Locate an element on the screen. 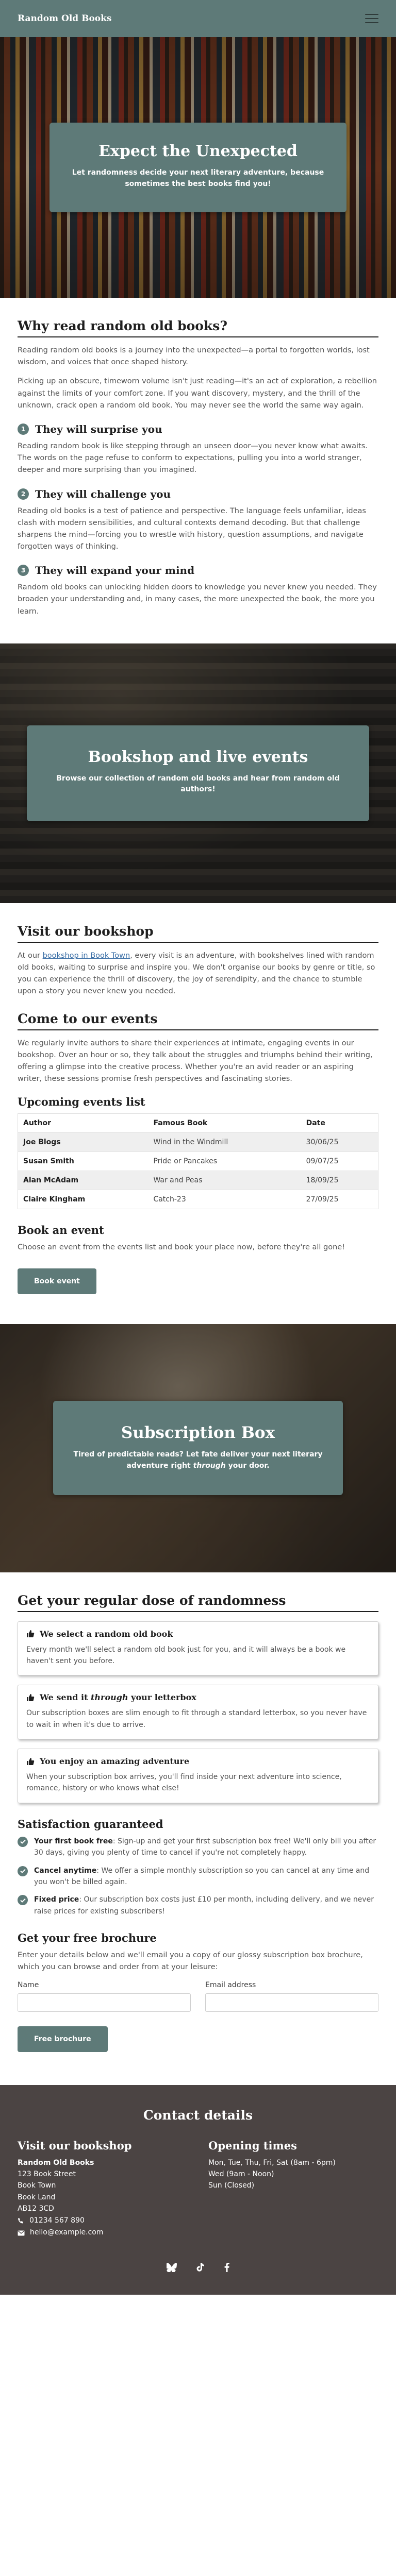 The height and width of the screenshot is (2576, 396). table-row: Claire Kingham Catch-23 27/09/25 is located at coordinates (198, 1200).